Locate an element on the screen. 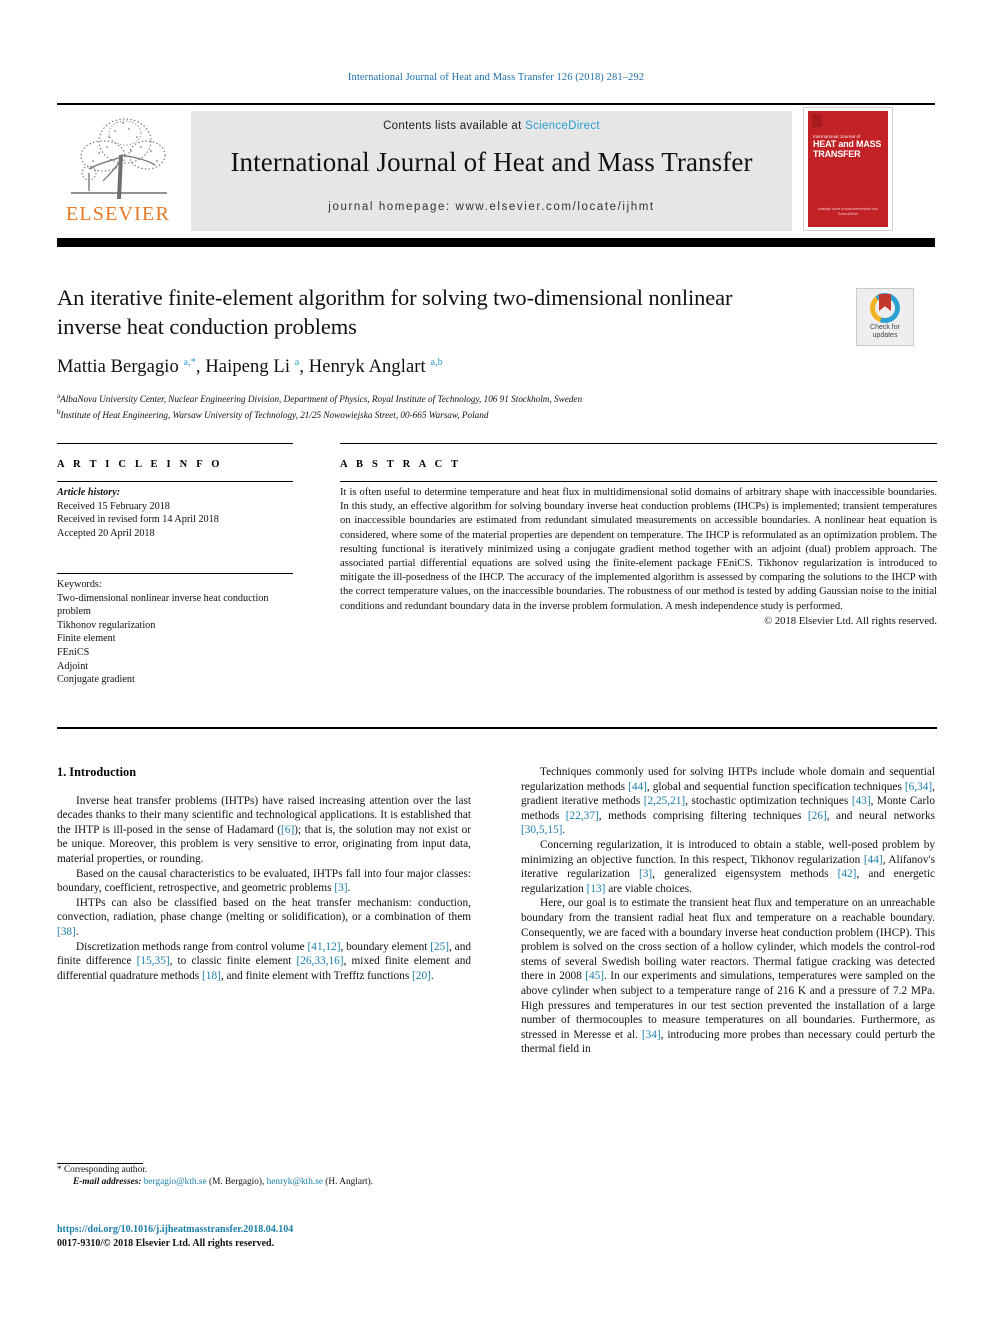 The width and height of the screenshot is (992, 1323). keywords-rule is located at coordinates (175, 573).